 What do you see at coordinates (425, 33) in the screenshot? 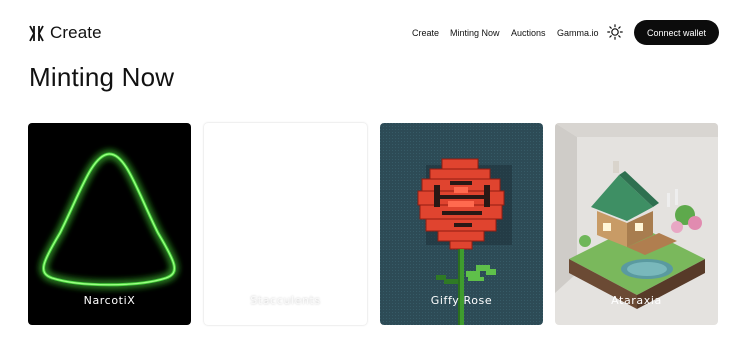
I see `nav-link-create: Create` at bounding box center [425, 33].